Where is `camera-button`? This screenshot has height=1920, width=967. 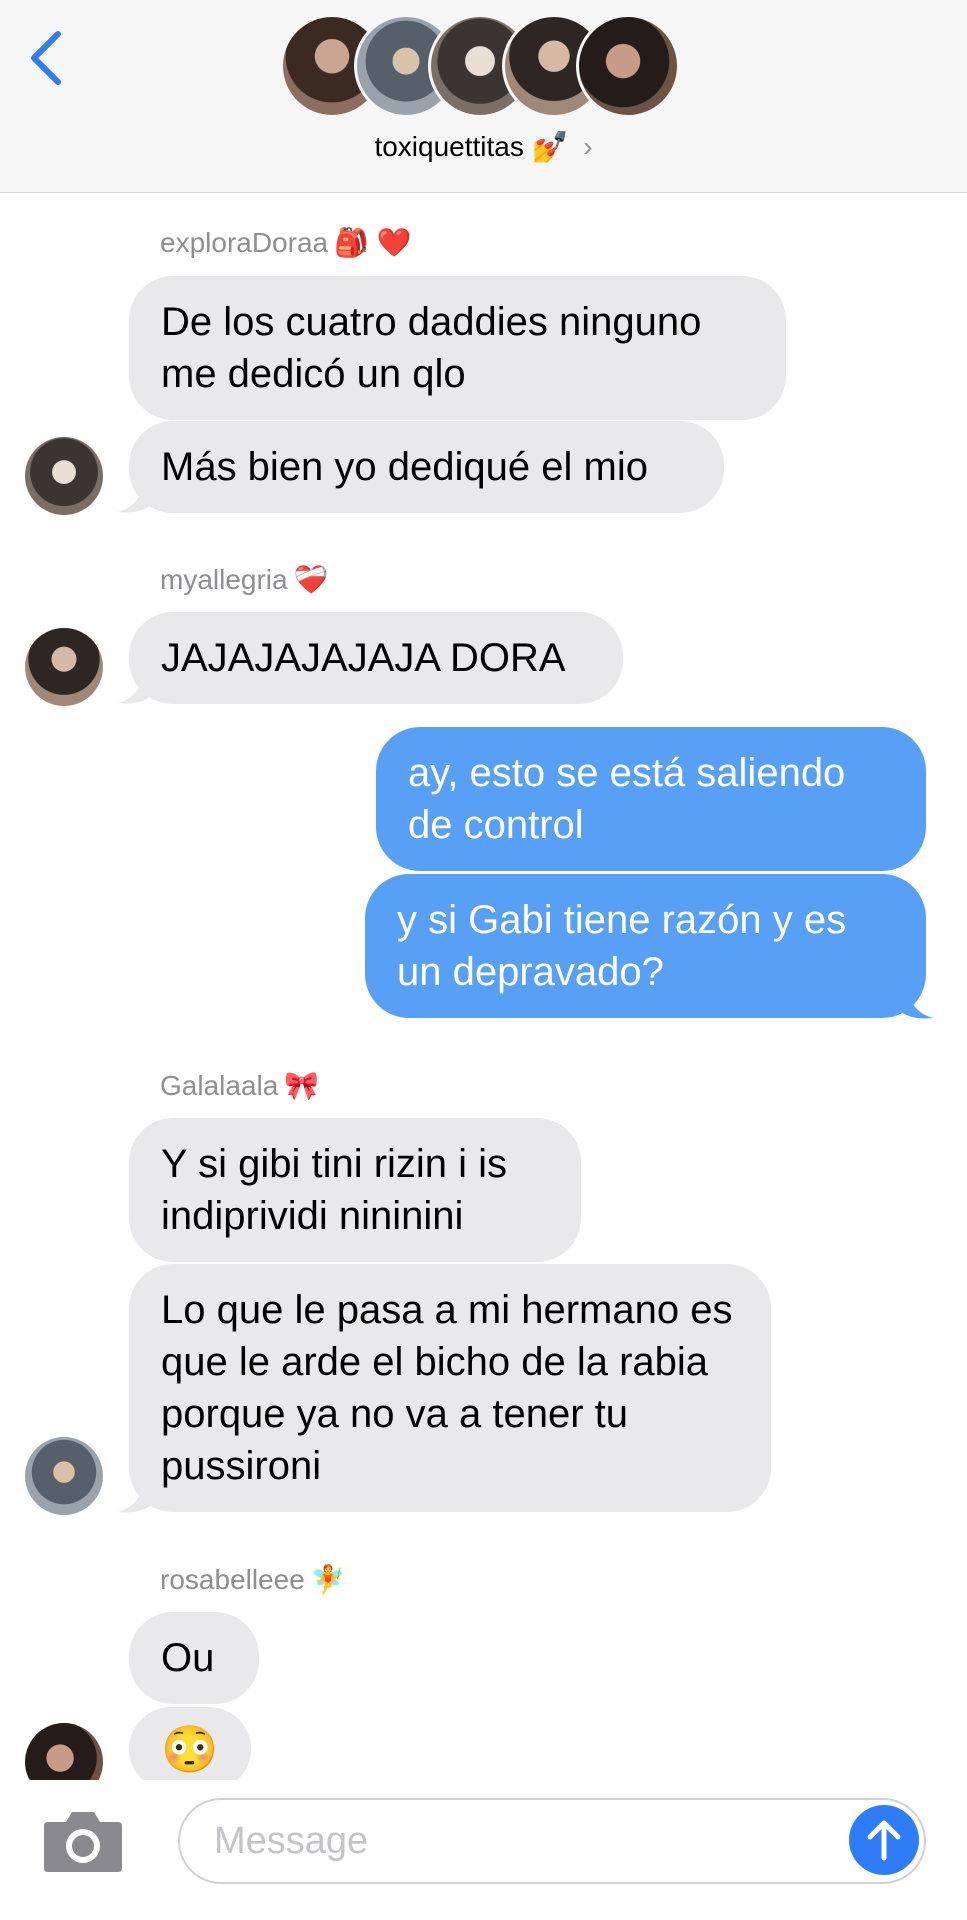 camera-button is located at coordinates (83, 1841).